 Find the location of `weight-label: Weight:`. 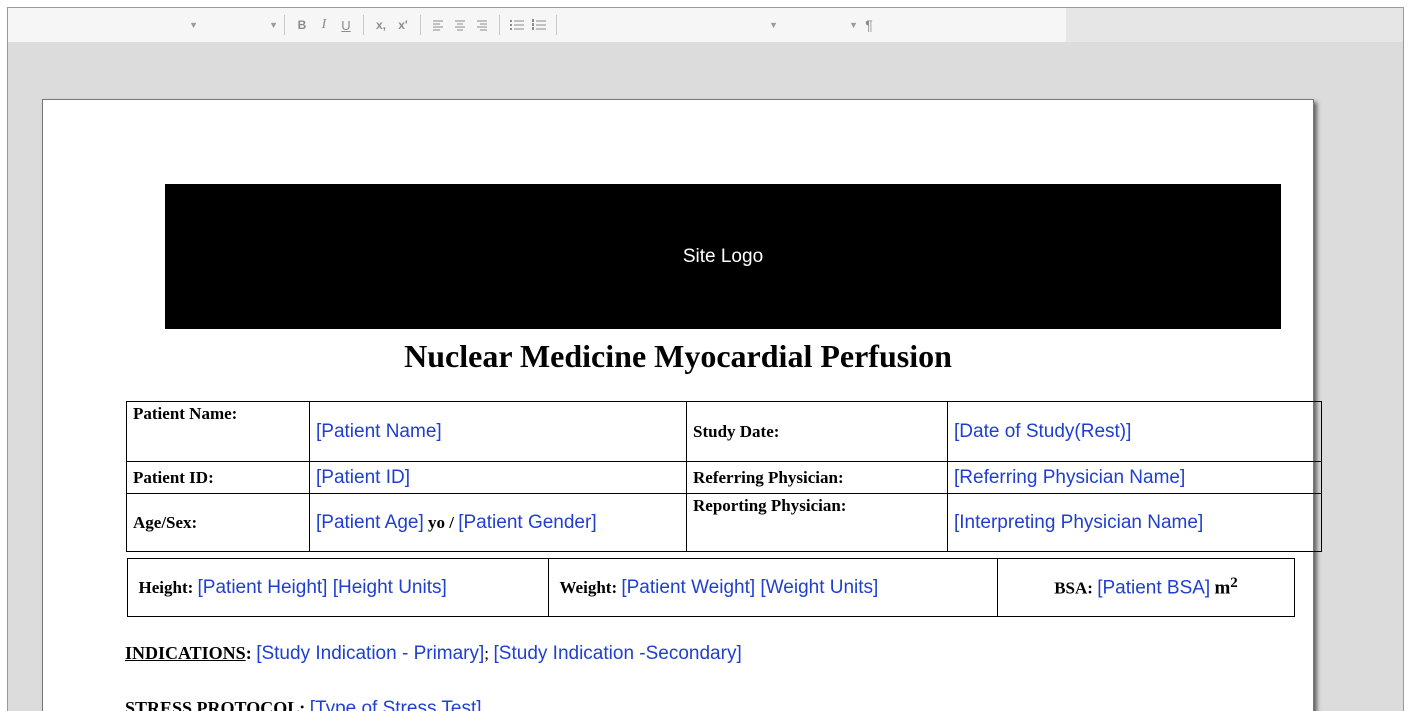

weight-label: Weight: is located at coordinates (588, 587).